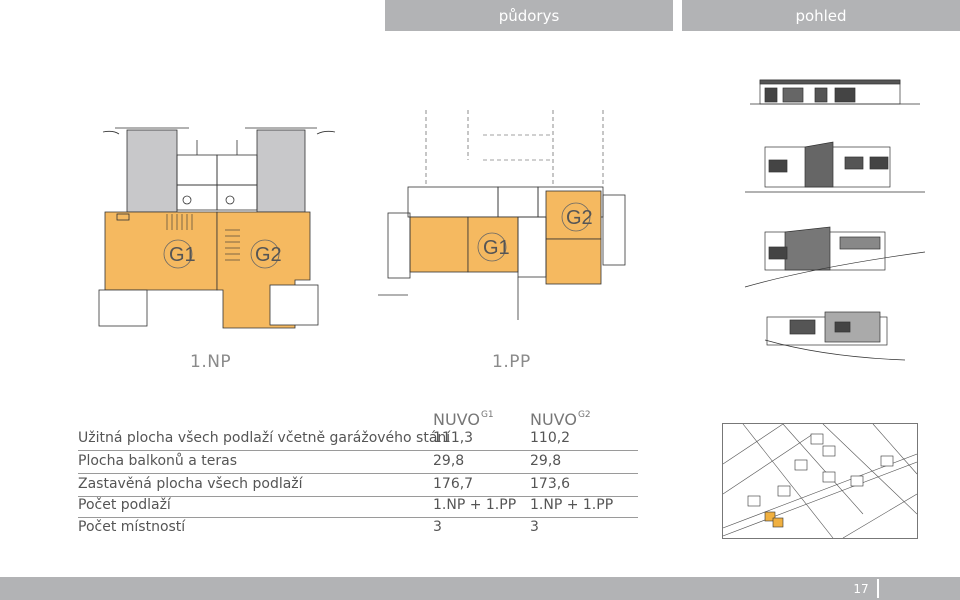  What do you see at coordinates (456, 419) in the screenshot?
I see `col1-head-text: NUVO` at bounding box center [456, 419].